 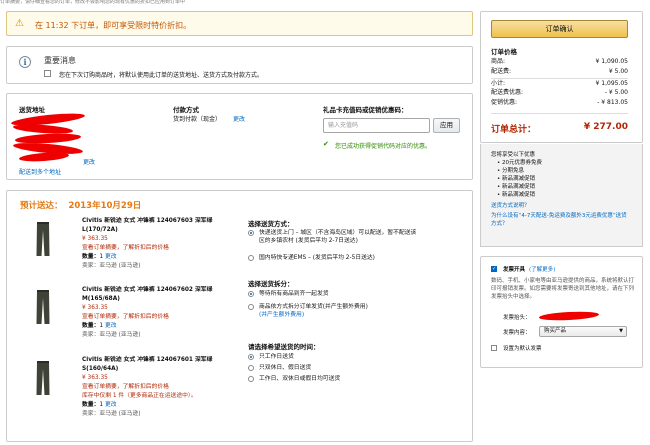 What do you see at coordinates (186, 110) in the screenshot?
I see `payment-heading: 付款方式` at bounding box center [186, 110].